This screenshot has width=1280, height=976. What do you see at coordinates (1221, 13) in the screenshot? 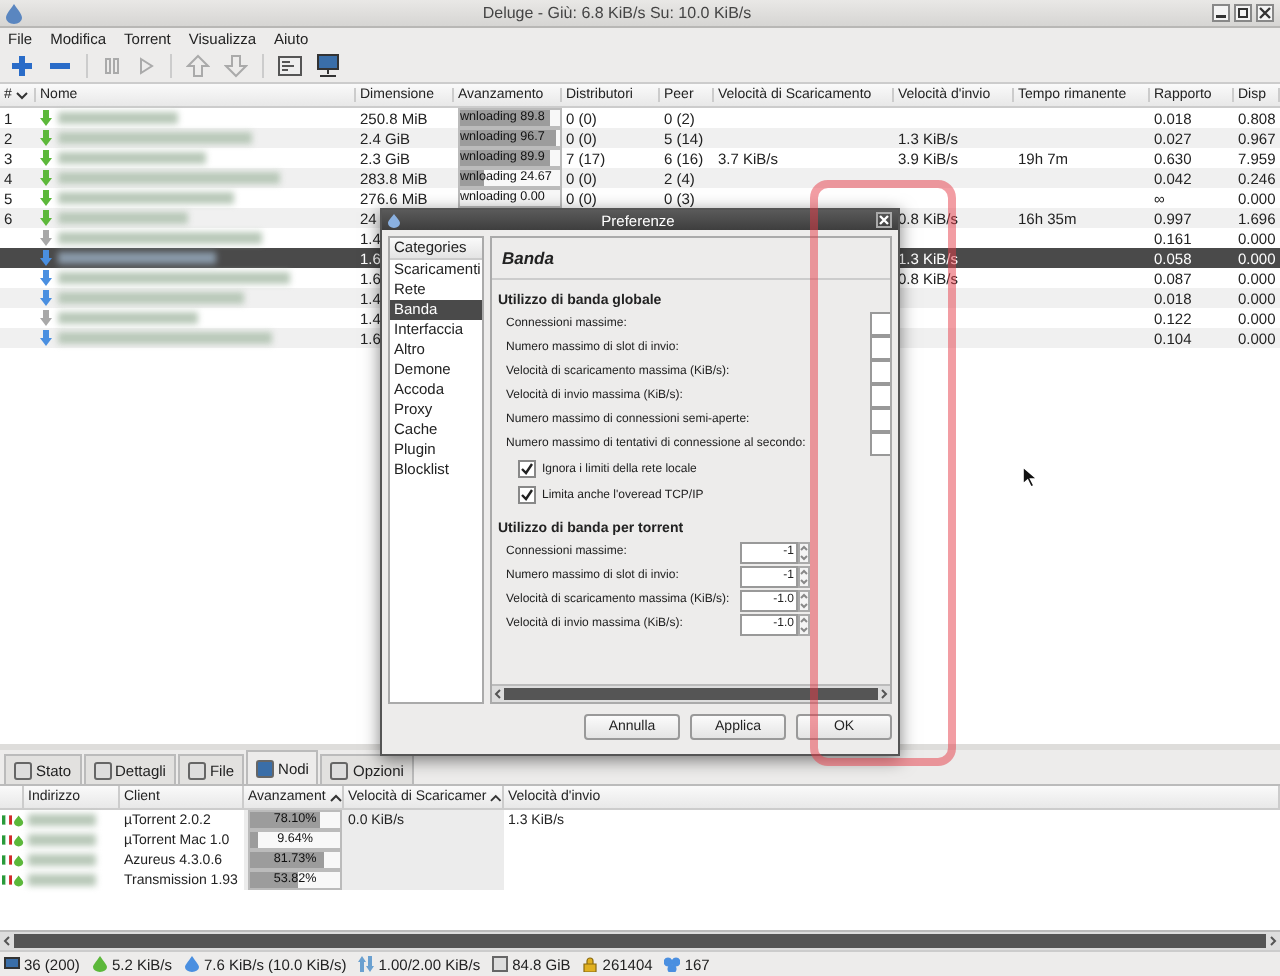
I see `minimize-icon` at bounding box center [1221, 13].